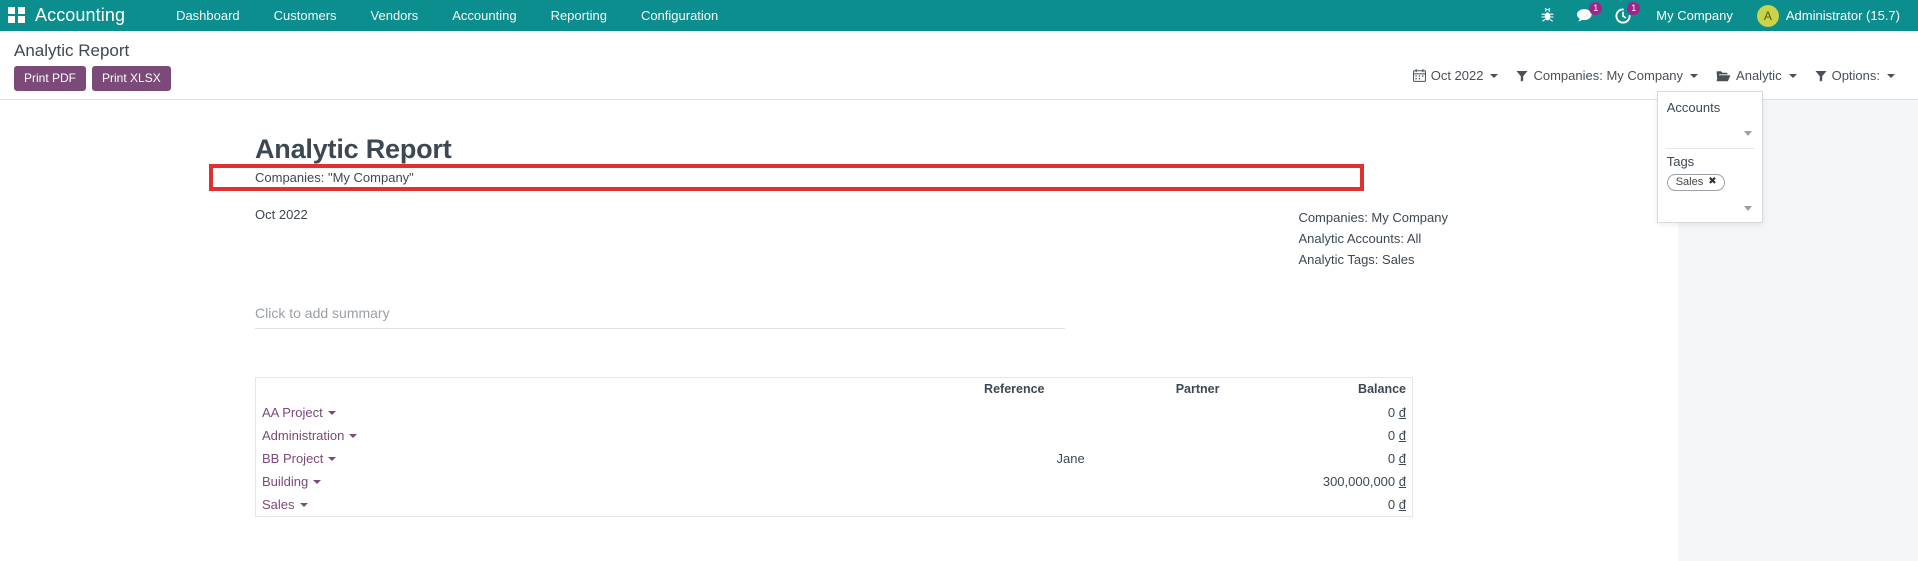  I want to click on table-row: BB Project Jane 0 đ, so click(834, 458).